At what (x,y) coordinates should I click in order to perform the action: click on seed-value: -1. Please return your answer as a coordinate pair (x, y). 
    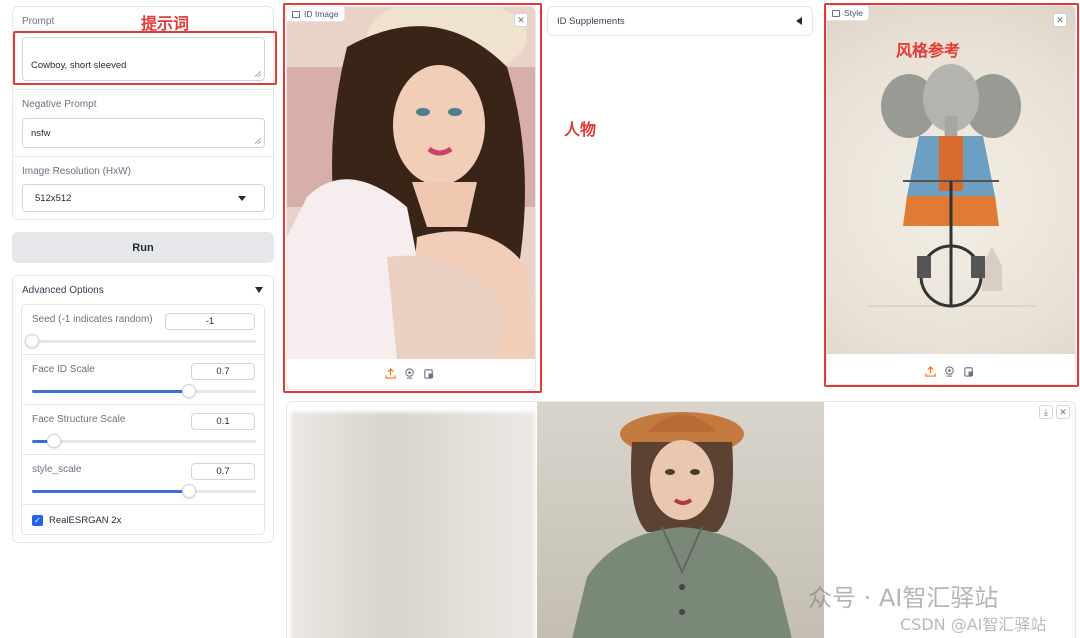
    Looking at the image, I should click on (210, 321).